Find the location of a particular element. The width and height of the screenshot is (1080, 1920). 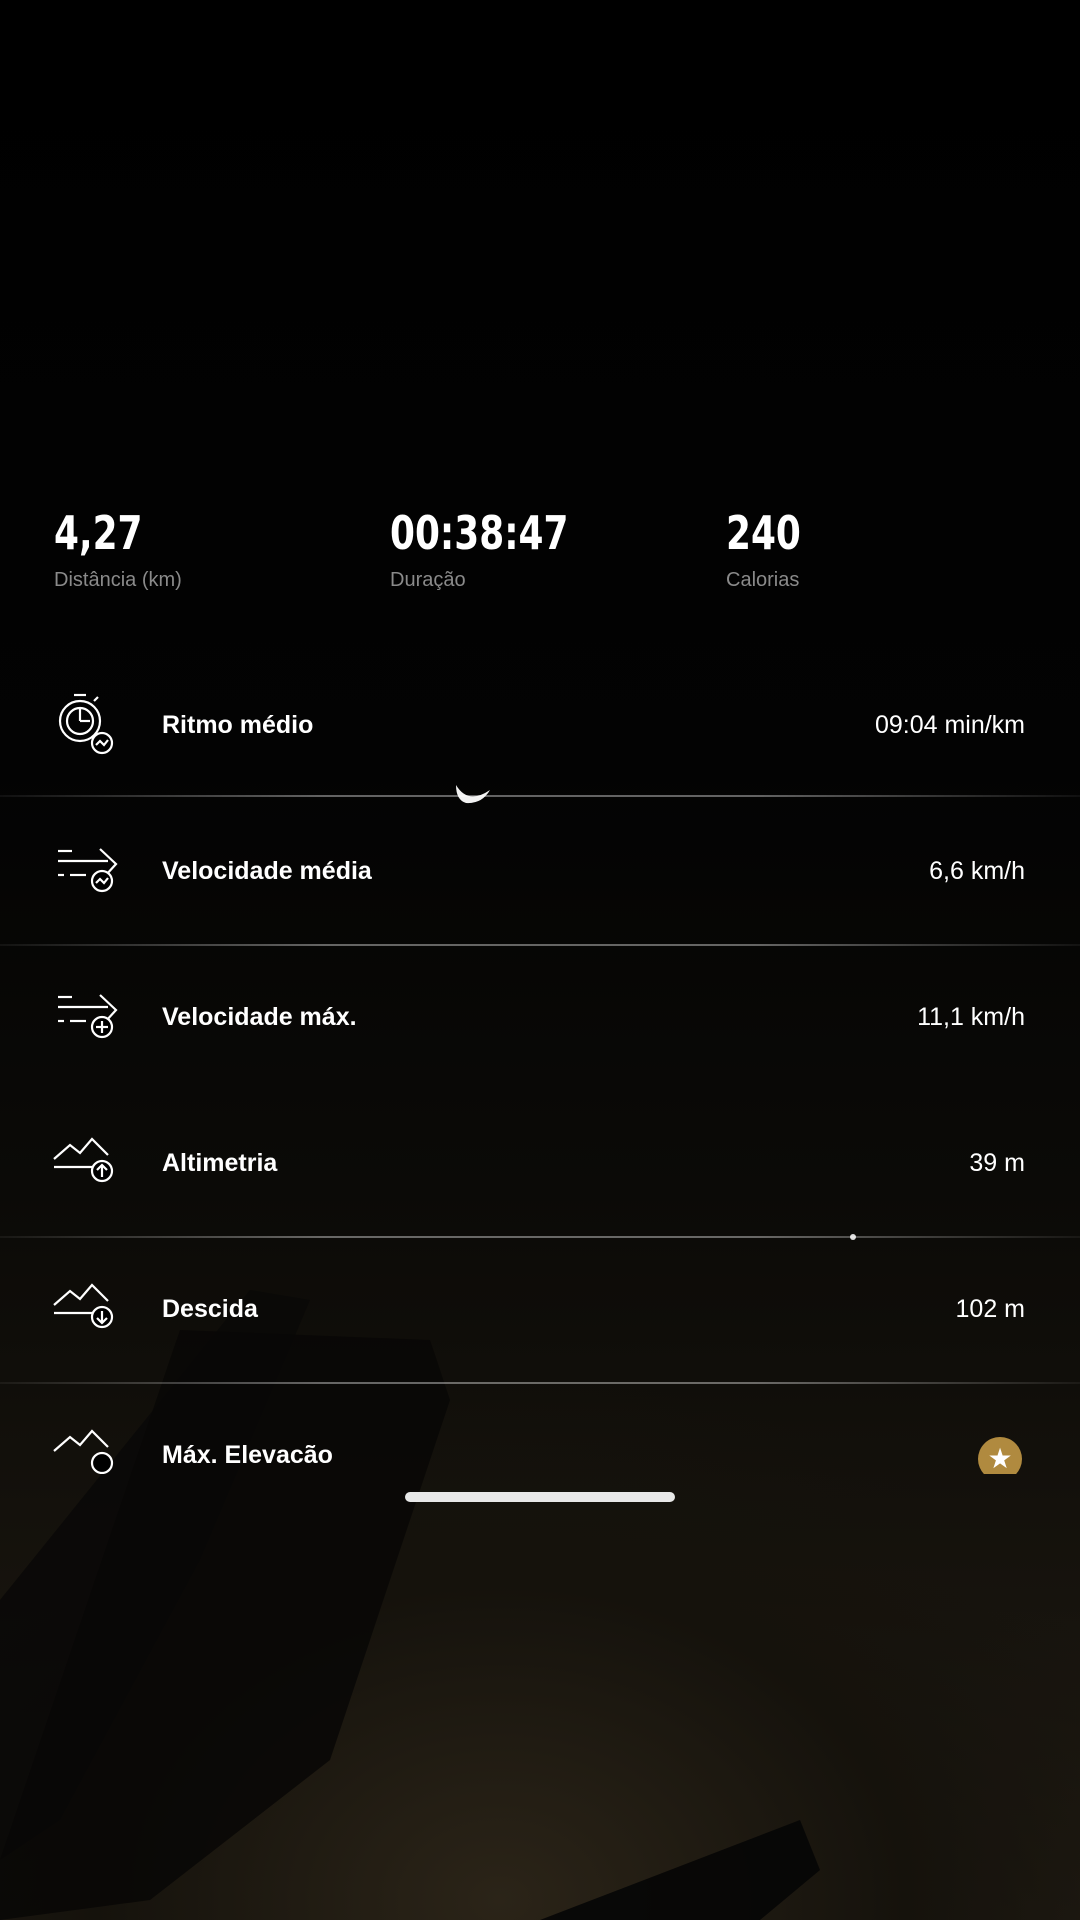

metric-name: Velocidade máx. is located at coordinates (259, 1016).